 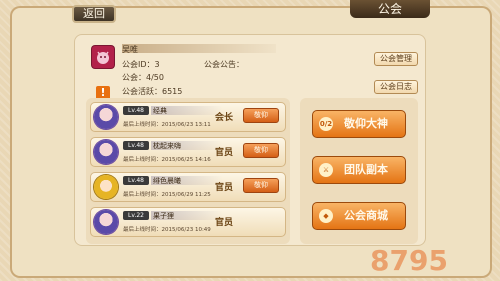 I want to click on member-name: 枕起来嗨, so click(x=167, y=146).